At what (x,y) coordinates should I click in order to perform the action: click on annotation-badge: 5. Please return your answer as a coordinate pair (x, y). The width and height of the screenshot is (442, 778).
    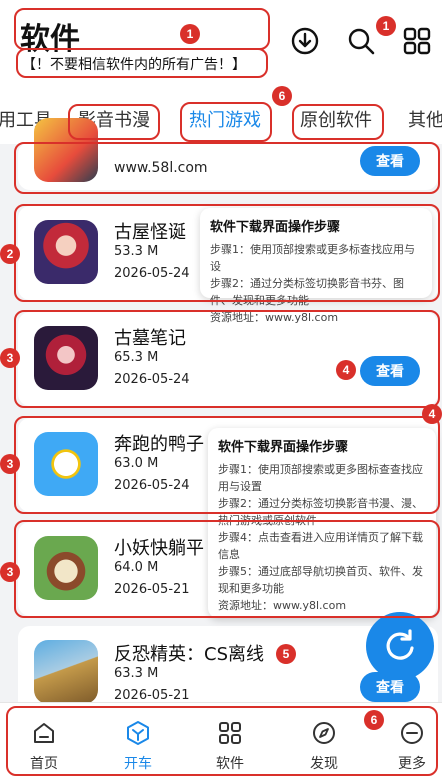
    Looking at the image, I should click on (286, 654).